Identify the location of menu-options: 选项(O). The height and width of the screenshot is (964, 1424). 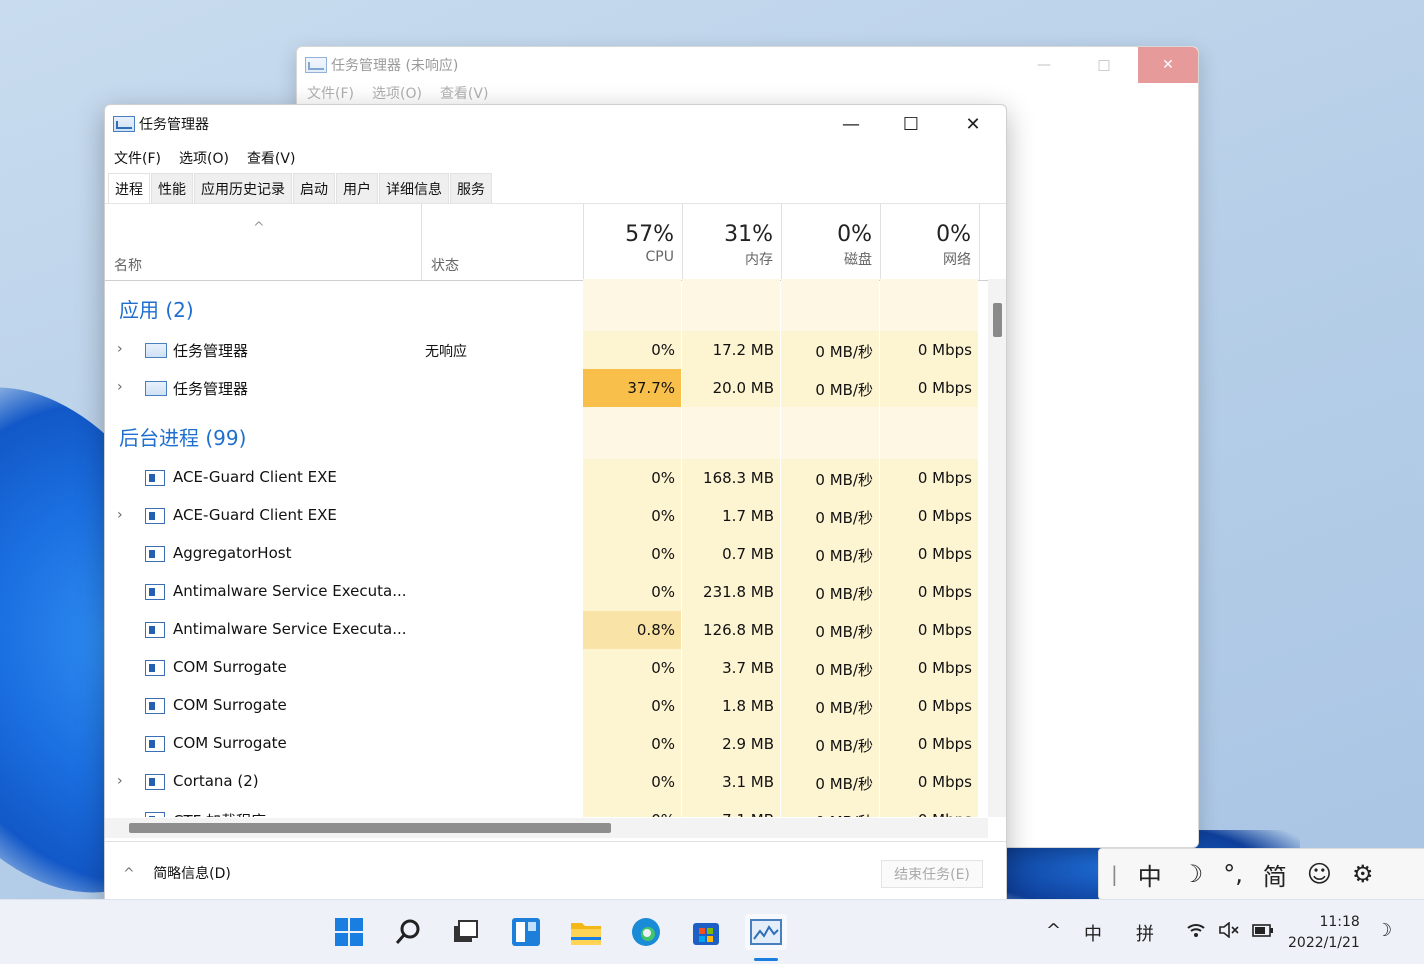
(204, 158).